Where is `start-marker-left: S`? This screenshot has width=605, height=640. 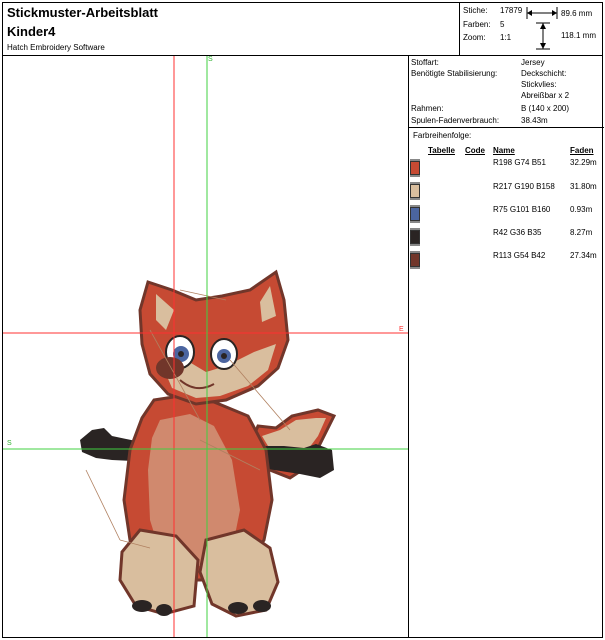
start-marker-left: S is located at coordinates (9, 443).